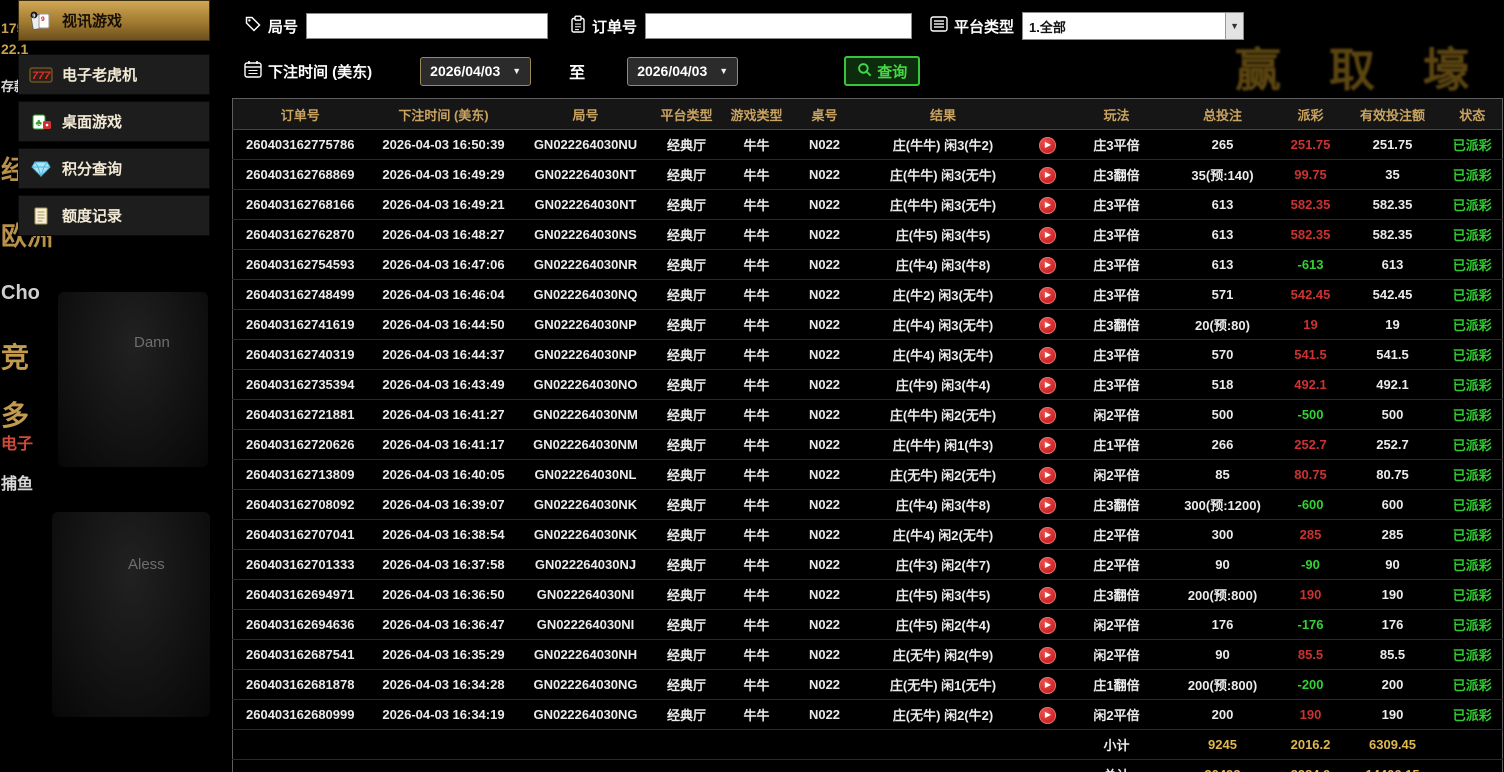 The image size is (1504, 772). I want to click on cell-round-number: GN022264030NK, so click(585, 504).